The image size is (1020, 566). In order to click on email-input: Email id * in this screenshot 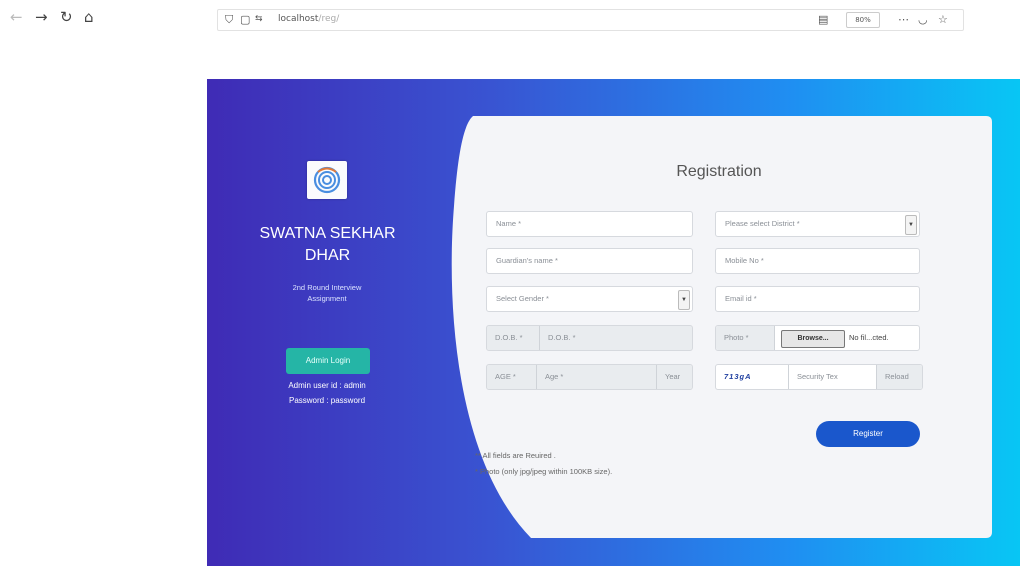, I will do `click(817, 299)`.